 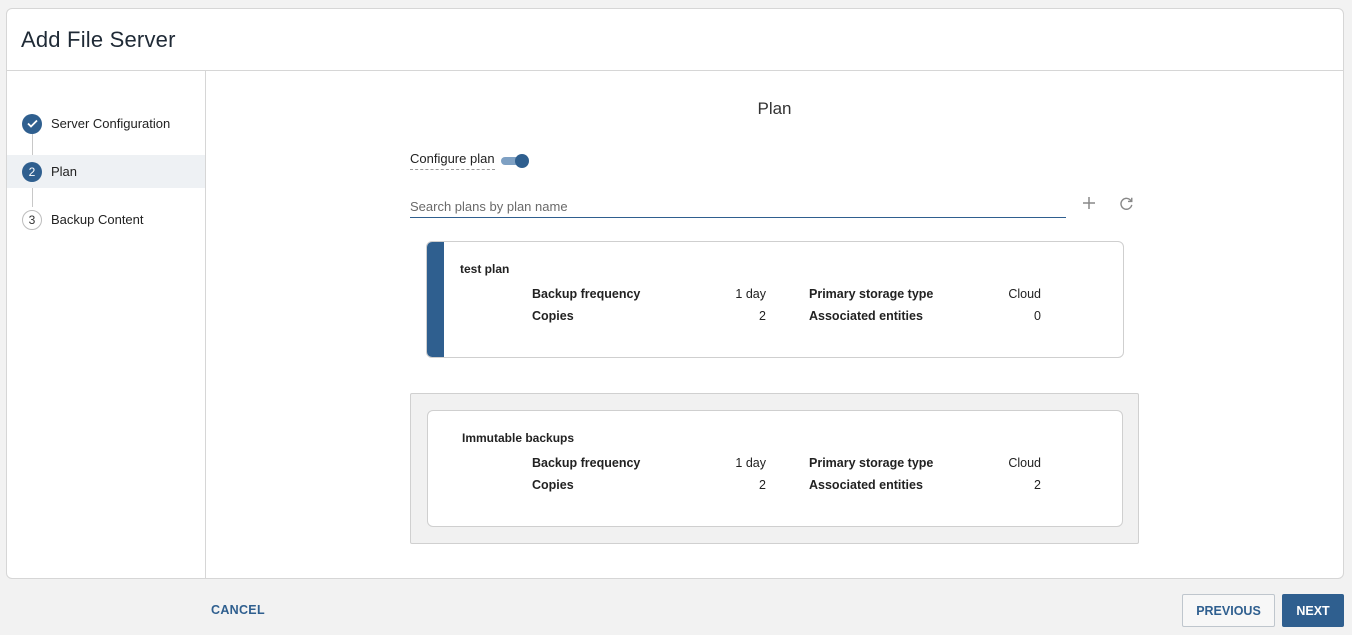 I want to click on dialog-header: Add File Server, so click(x=675, y=40).